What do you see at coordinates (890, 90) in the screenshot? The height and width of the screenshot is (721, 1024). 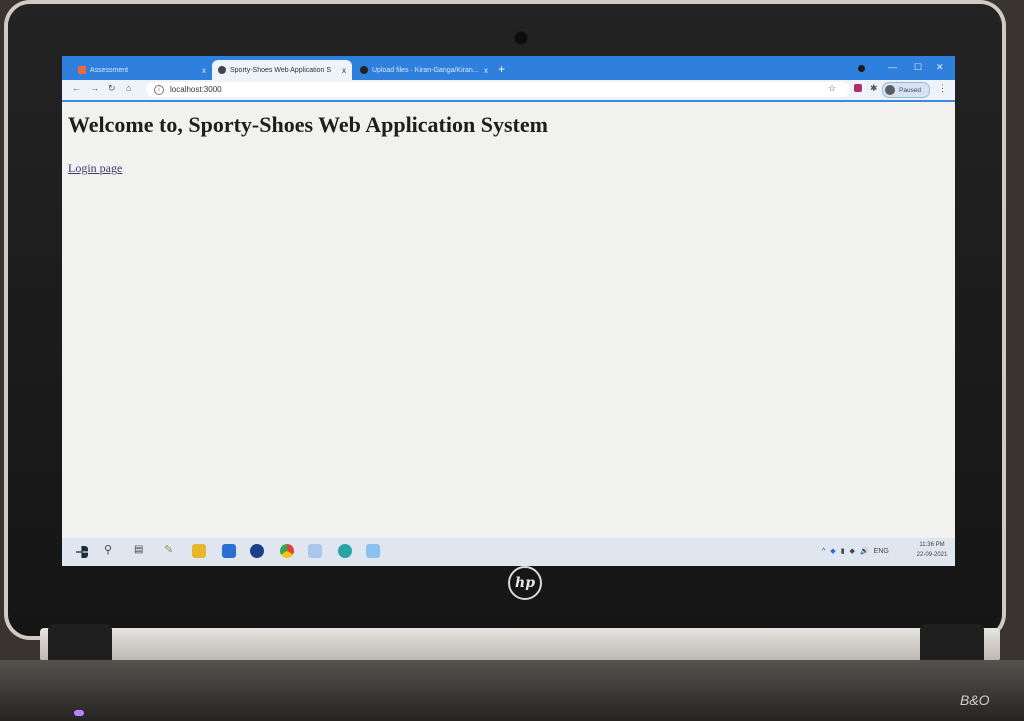 I see `avatar` at bounding box center [890, 90].